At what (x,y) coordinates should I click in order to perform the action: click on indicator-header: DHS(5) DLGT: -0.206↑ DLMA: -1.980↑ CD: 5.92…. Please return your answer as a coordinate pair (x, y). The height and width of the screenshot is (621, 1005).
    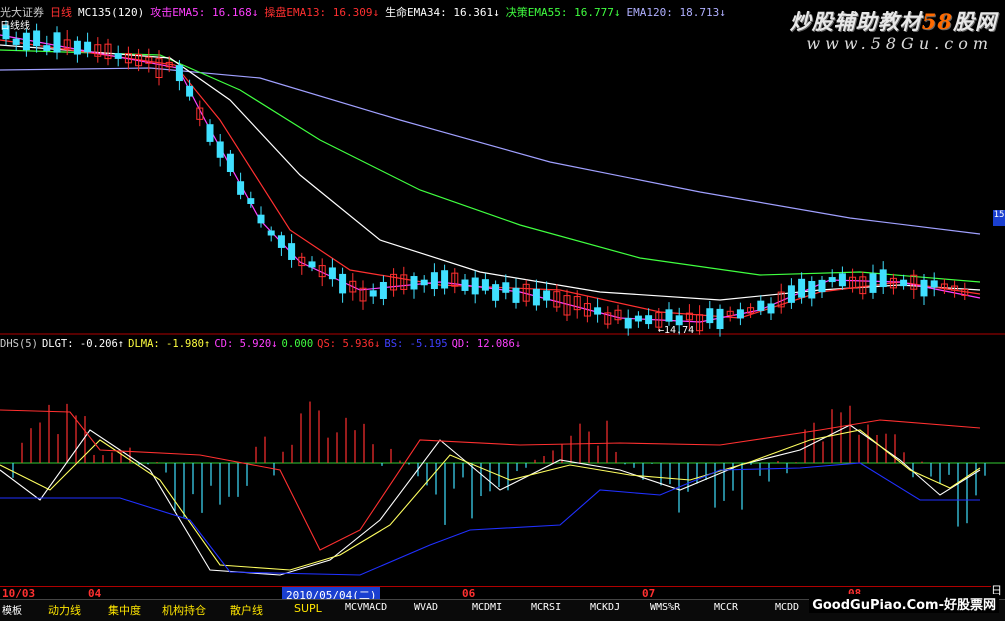
    Looking at the image, I should click on (262, 345).